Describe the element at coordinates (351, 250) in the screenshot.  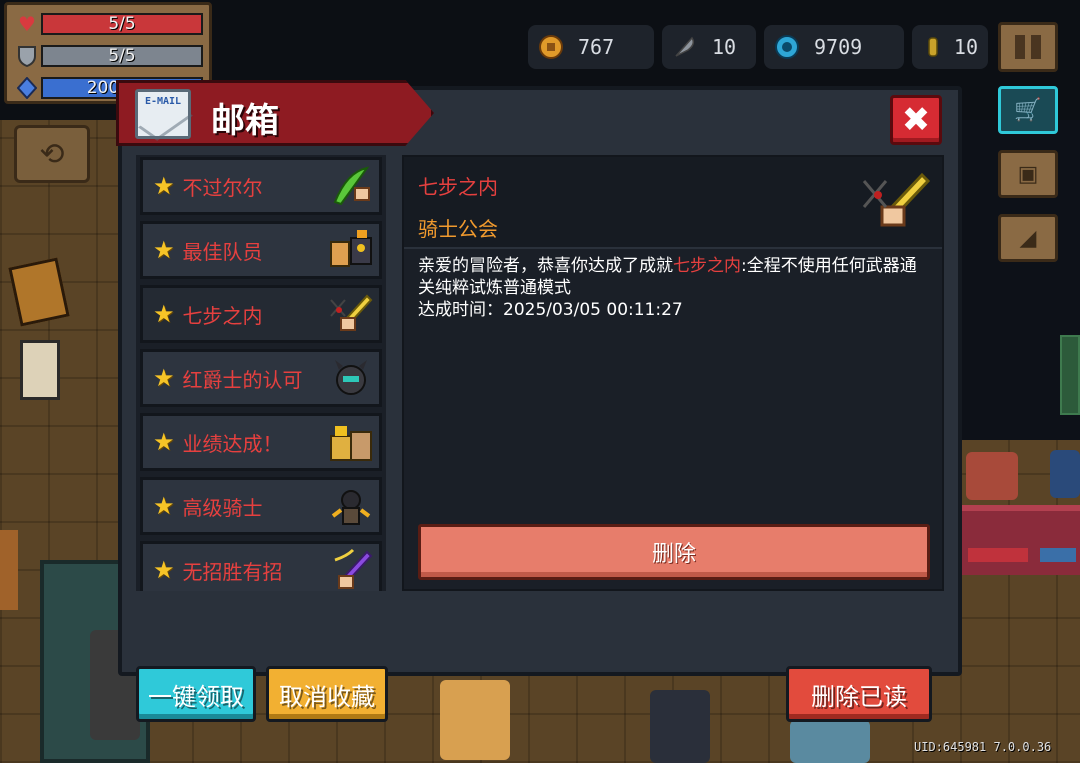
I see `teammates-icon` at that location.